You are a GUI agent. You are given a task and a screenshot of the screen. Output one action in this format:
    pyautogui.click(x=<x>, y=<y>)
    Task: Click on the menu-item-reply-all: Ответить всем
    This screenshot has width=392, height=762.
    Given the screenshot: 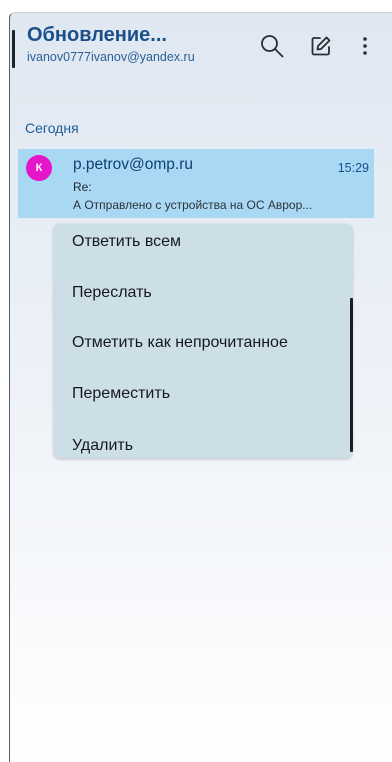 What is the action you would take?
    pyautogui.click(x=126, y=242)
    